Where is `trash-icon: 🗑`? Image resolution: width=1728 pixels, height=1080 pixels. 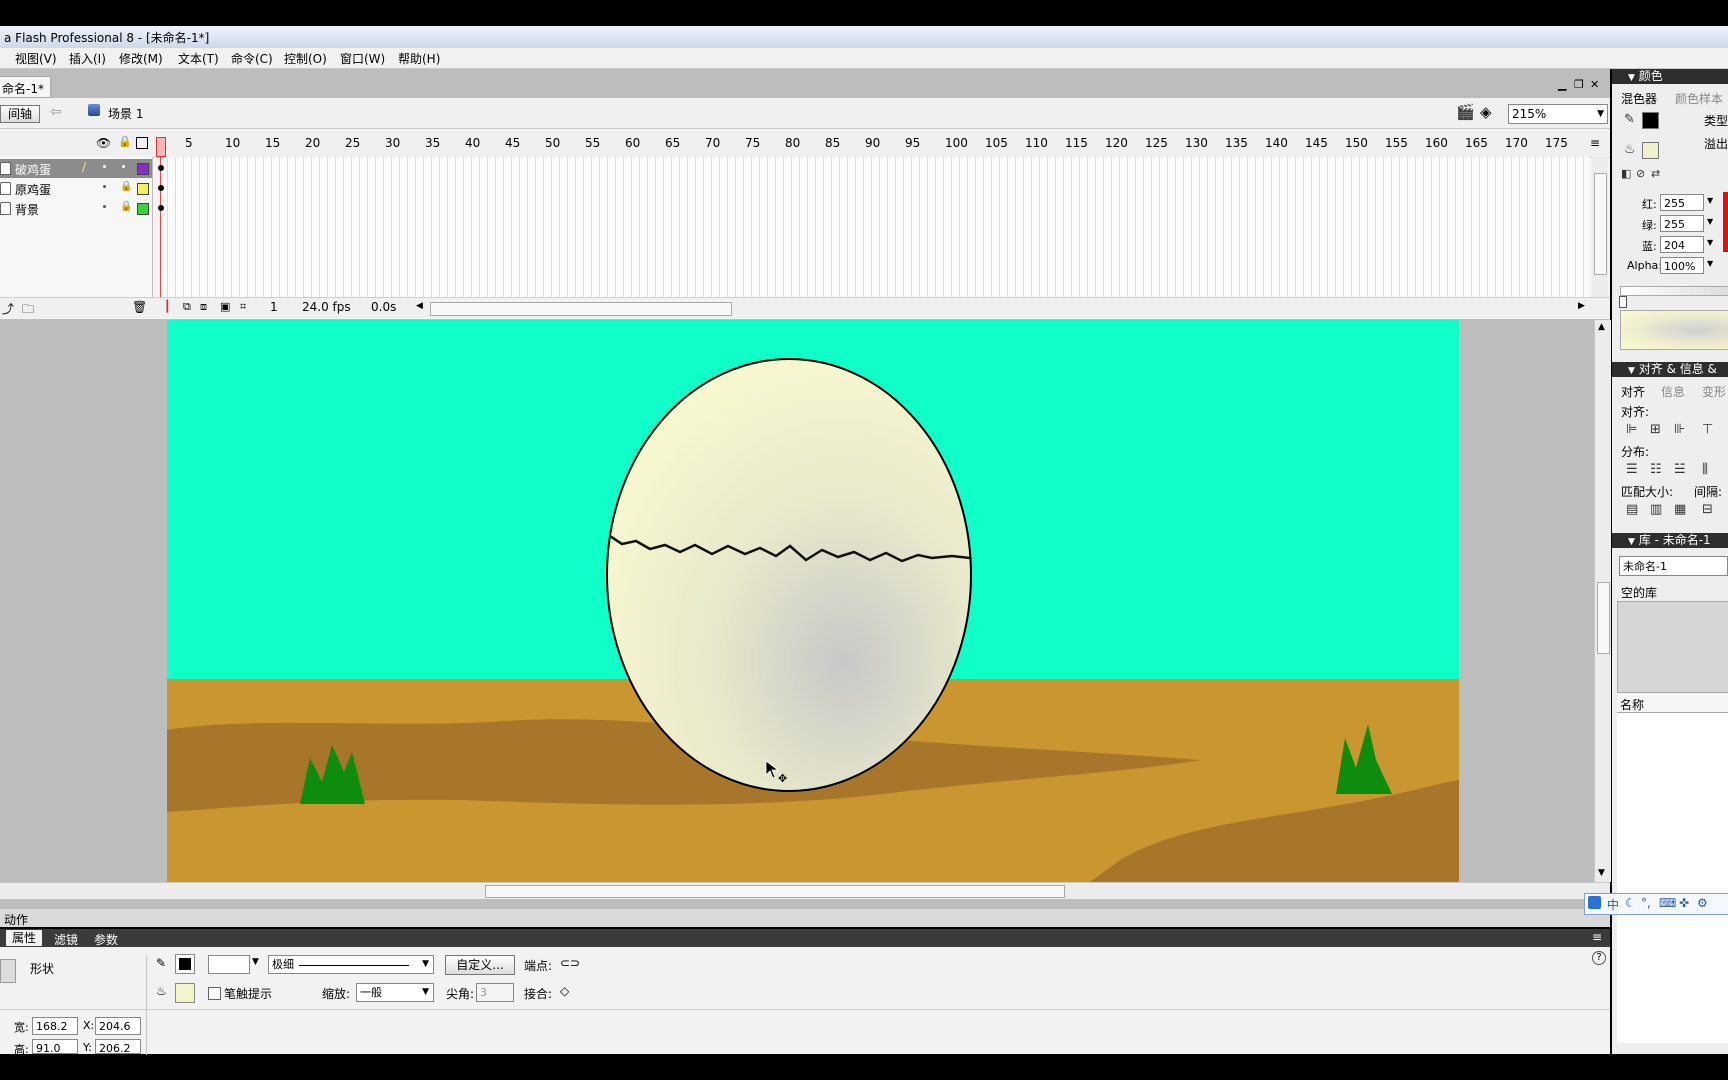
trash-icon: 🗑 is located at coordinates (139, 307).